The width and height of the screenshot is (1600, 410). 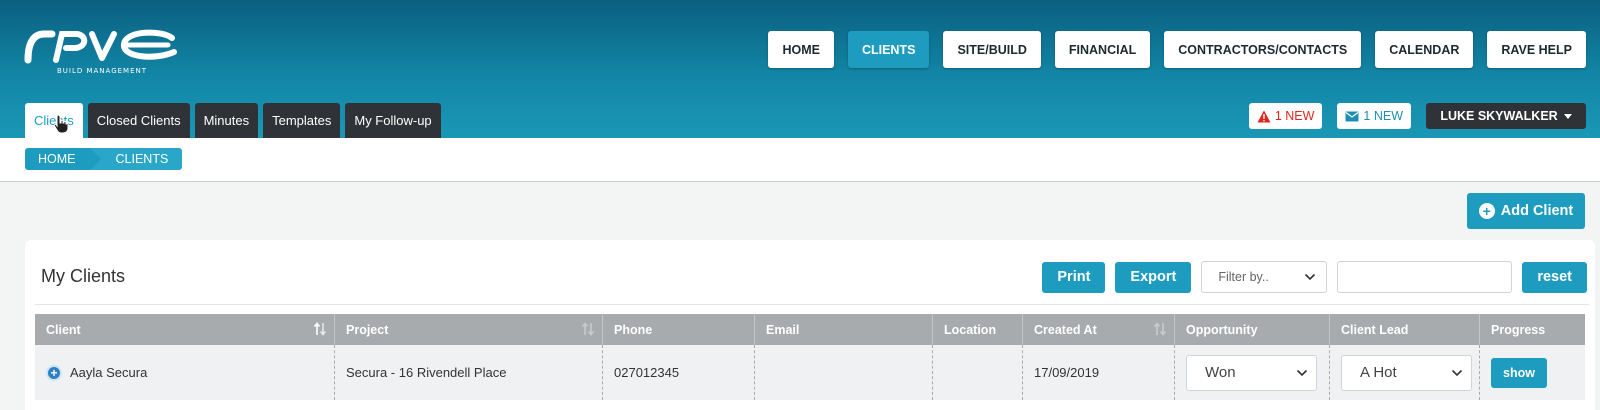 I want to click on column-header-email: Email, so click(x=844, y=329).